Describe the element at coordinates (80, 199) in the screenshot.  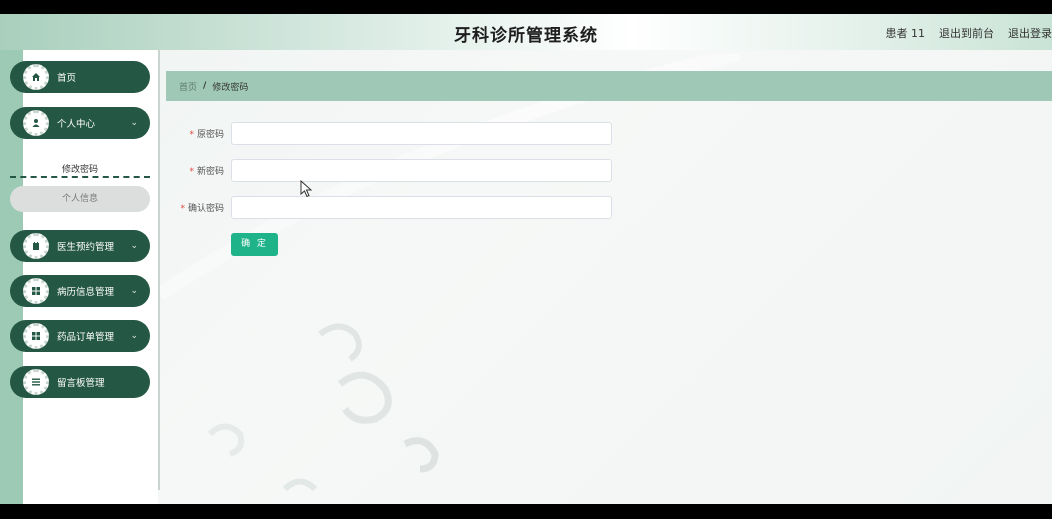
I see `submenu-item-personal-info: 个人信息` at that location.